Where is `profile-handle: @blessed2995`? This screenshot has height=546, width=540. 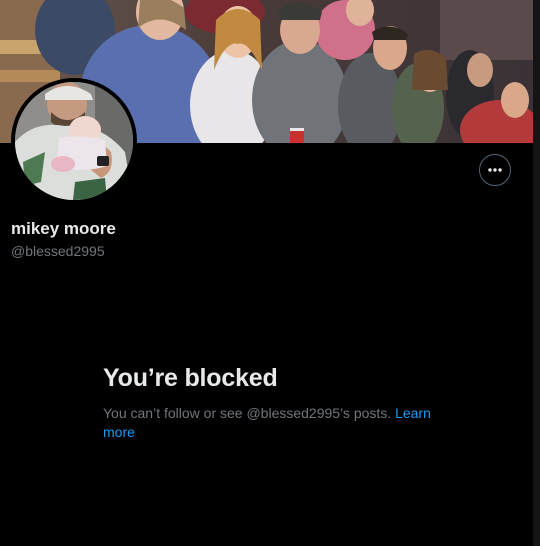
profile-handle: @blessed2995 is located at coordinates (58, 251).